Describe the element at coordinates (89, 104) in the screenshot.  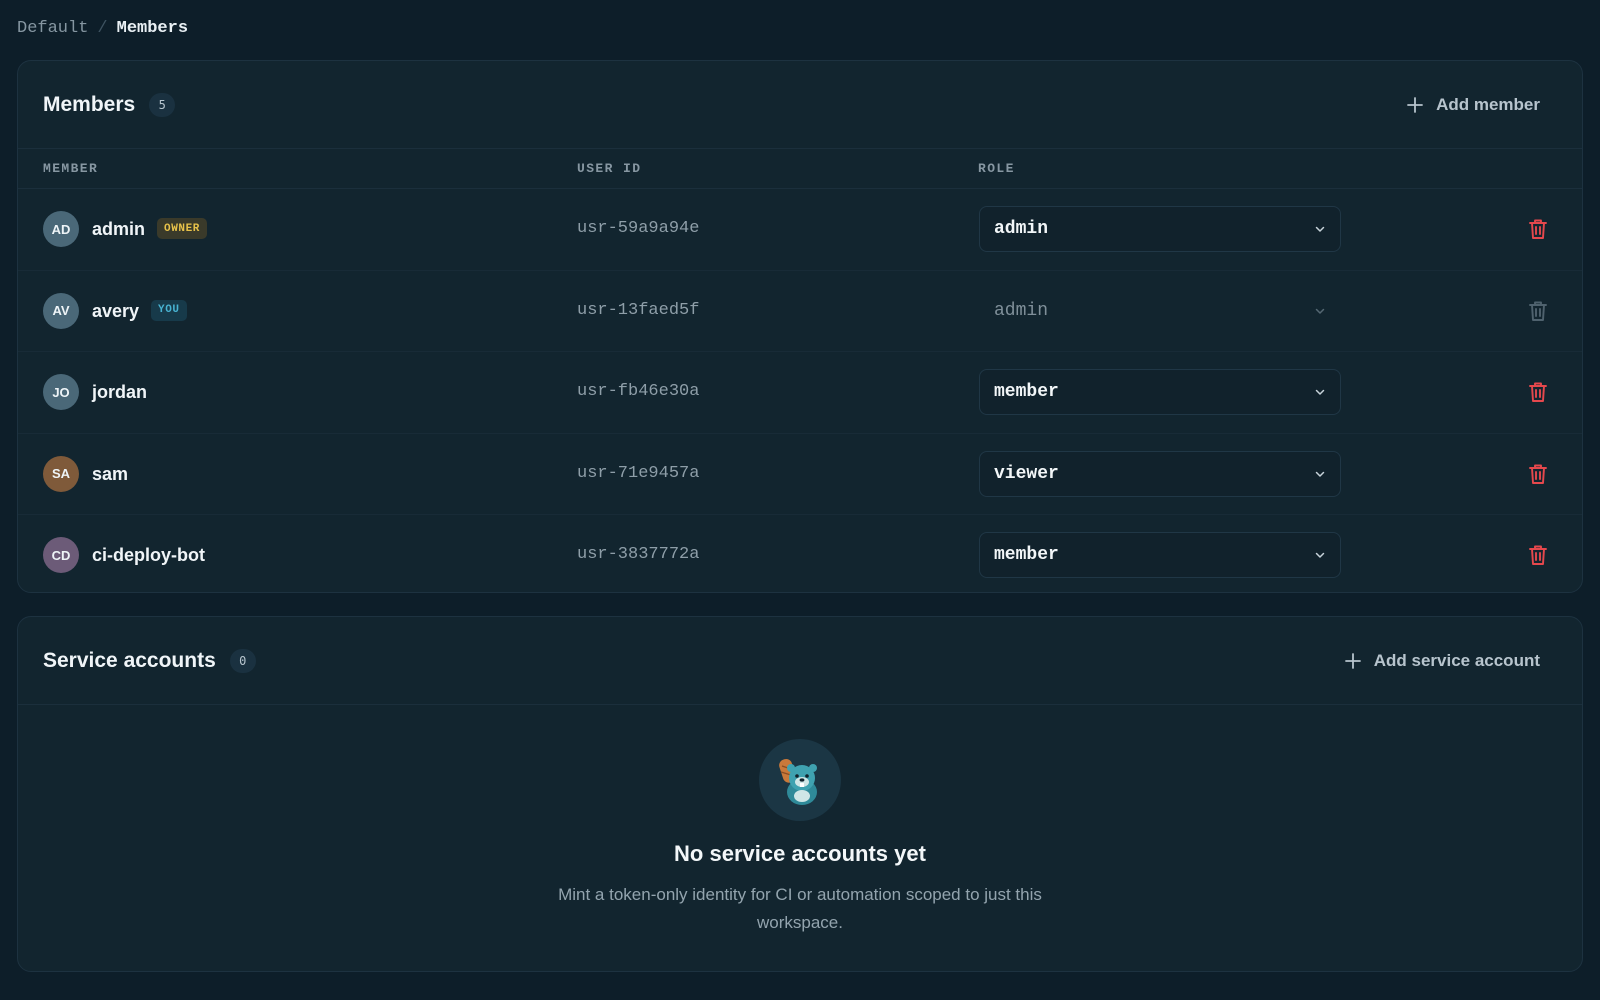
I see `members-title: Members` at that location.